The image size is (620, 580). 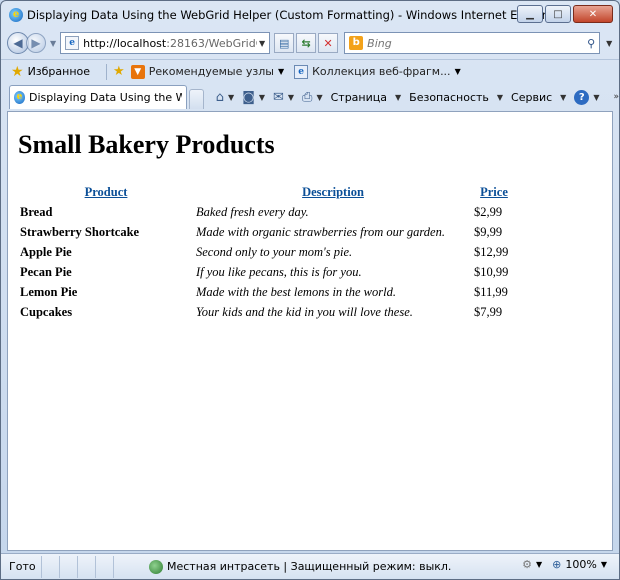 What do you see at coordinates (491, 251) in the screenshot?
I see `price-cell: $12,99` at bounding box center [491, 251].